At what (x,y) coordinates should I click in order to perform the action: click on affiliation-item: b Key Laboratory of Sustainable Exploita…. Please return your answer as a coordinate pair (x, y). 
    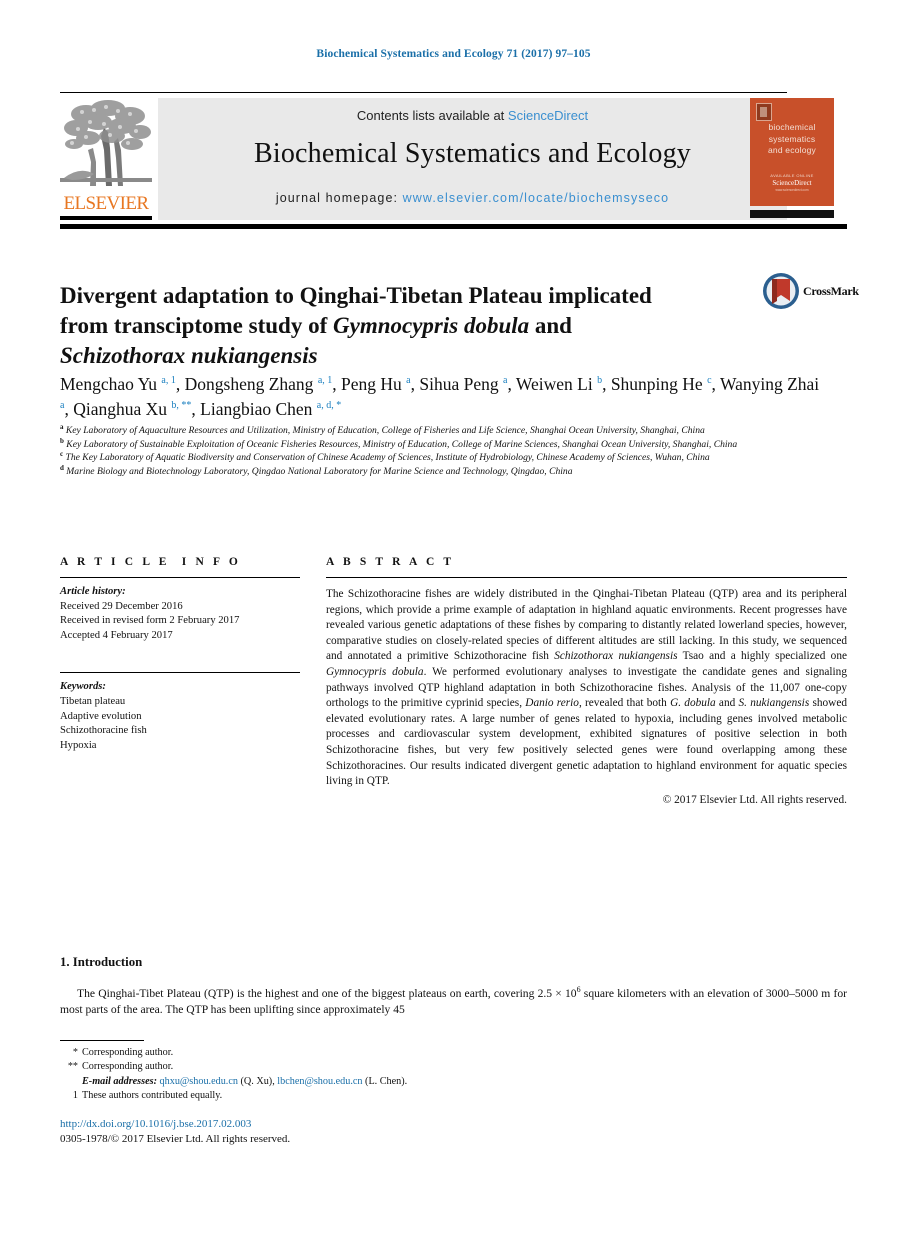
    Looking at the image, I should click on (445, 444).